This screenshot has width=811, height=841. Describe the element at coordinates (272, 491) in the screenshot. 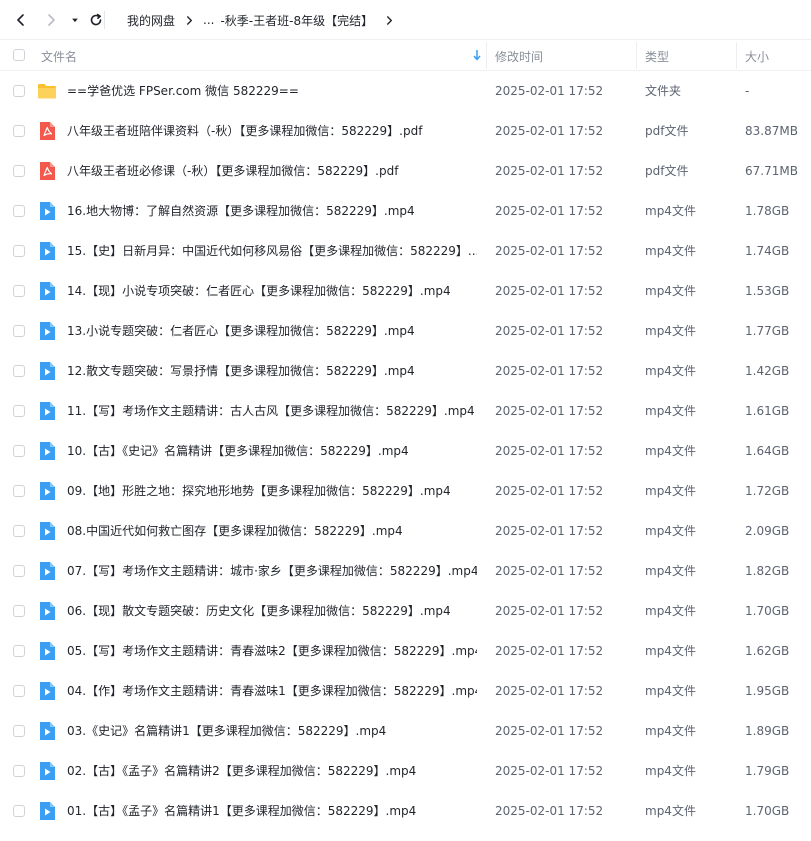

I see `file-name: 09.【地】形胜之地：探究地形地势【更多课程加微信：582229】.mp4` at that location.